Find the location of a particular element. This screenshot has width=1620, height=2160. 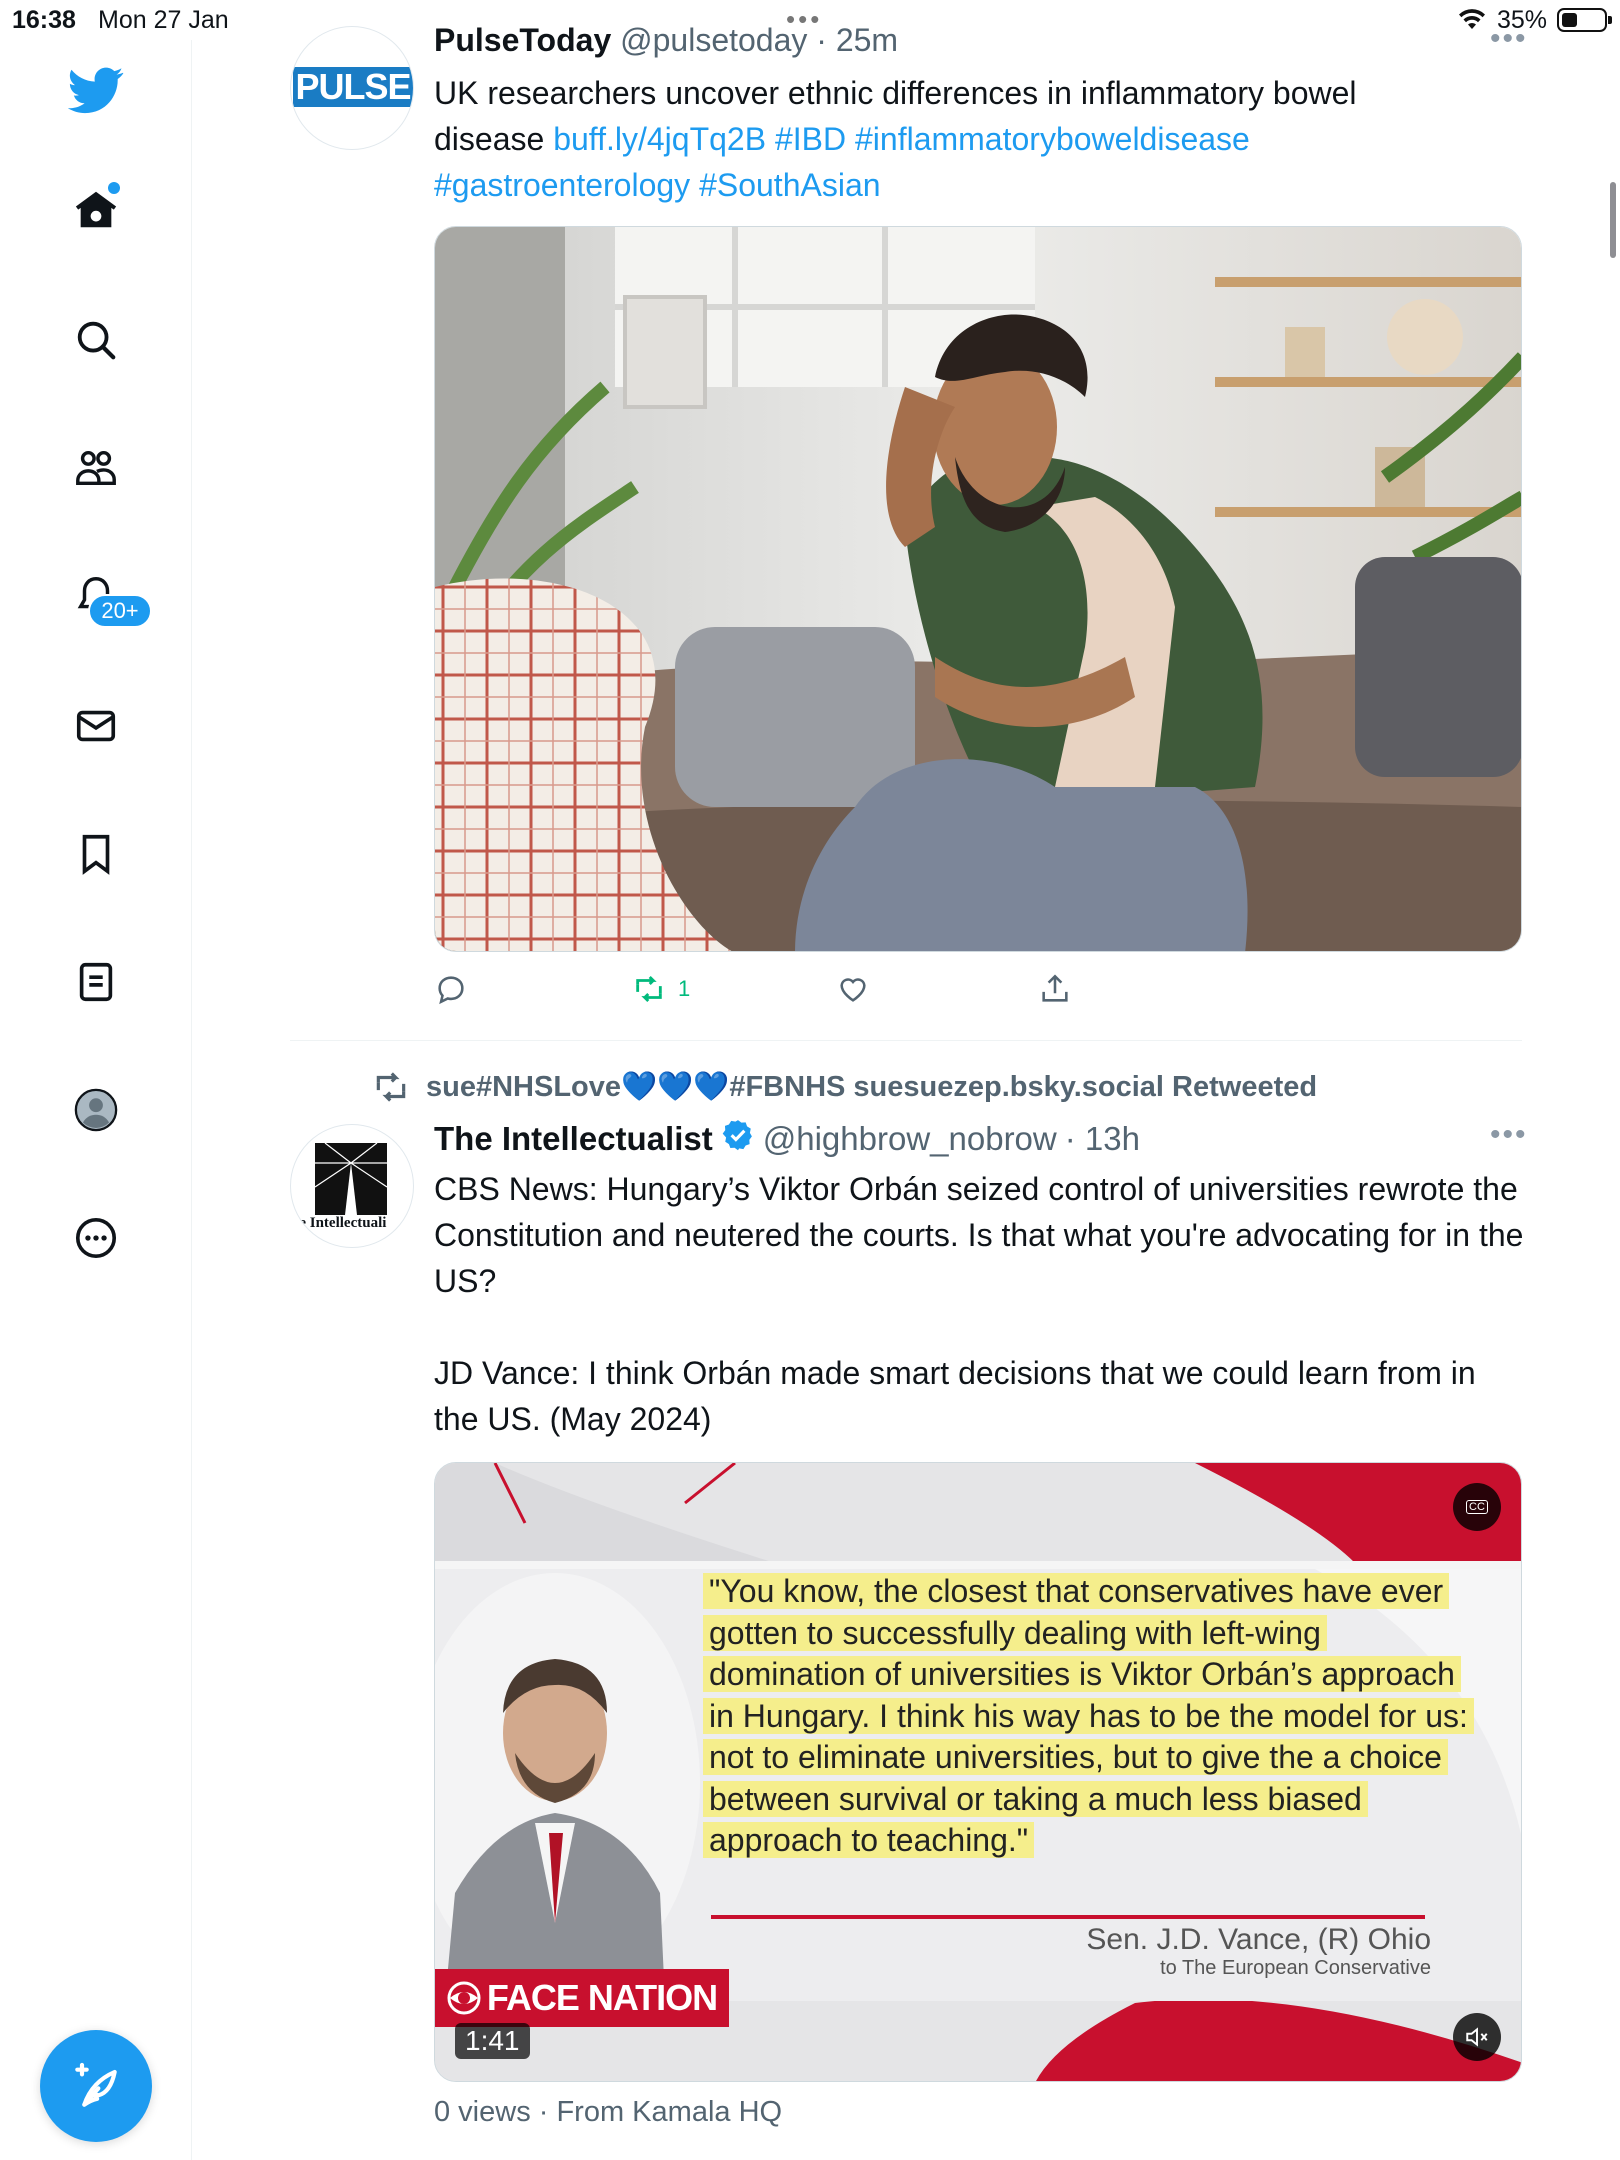

hashtag-gastroenterology: #gastroenterology is located at coordinates (562, 185).